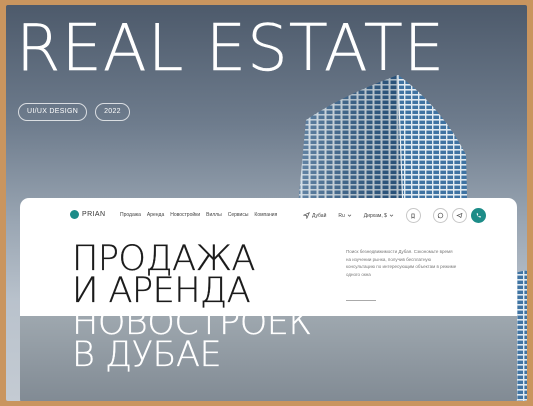  What do you see at coordinates (319, 215) in the screenshot?
I see `location-label: Дубай` at bounding box center [319, 215].